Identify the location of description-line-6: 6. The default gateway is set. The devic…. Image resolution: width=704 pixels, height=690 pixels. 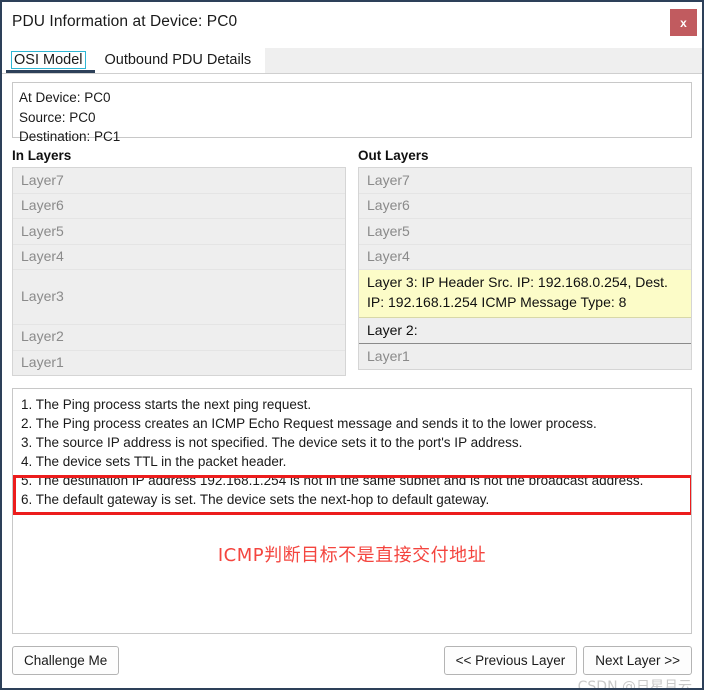
(255, 500).